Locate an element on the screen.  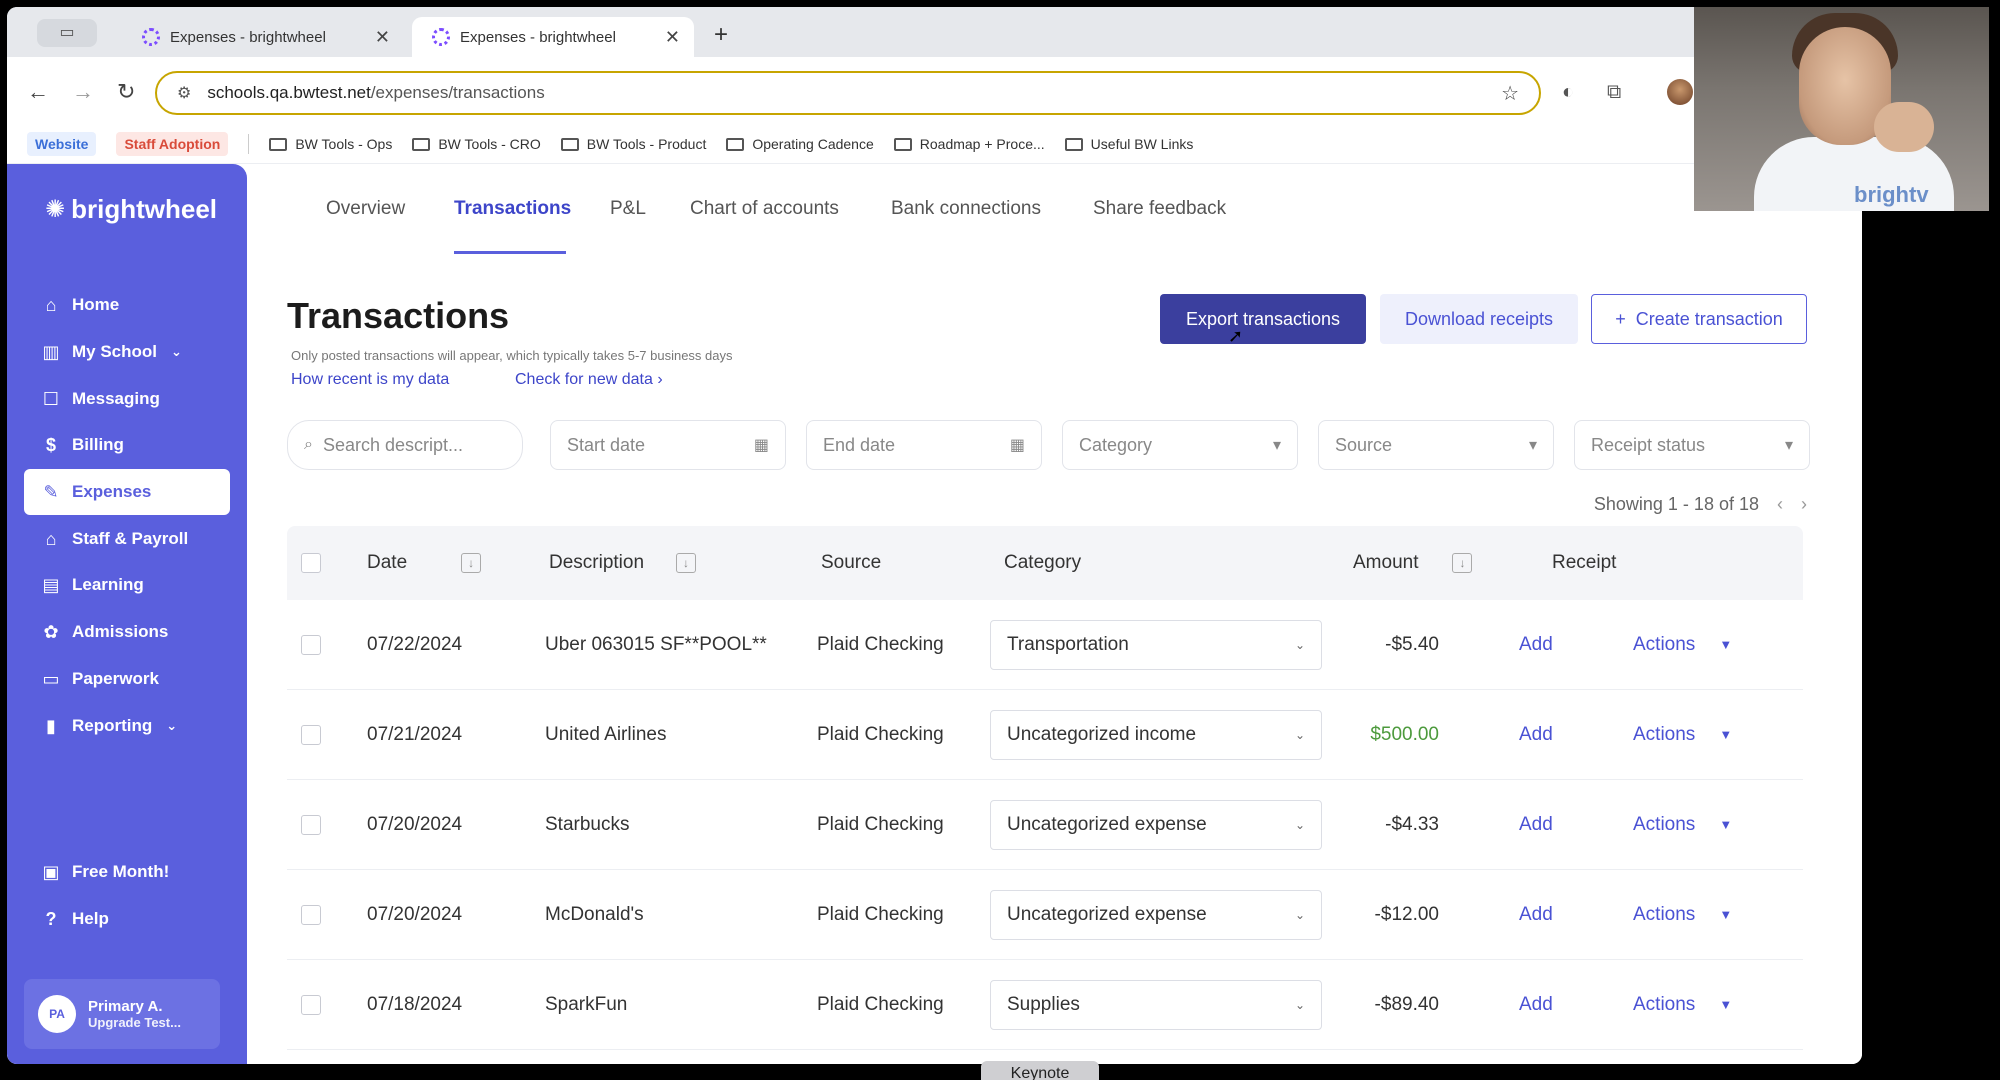
checkbox is located at coordinates (311, 563).